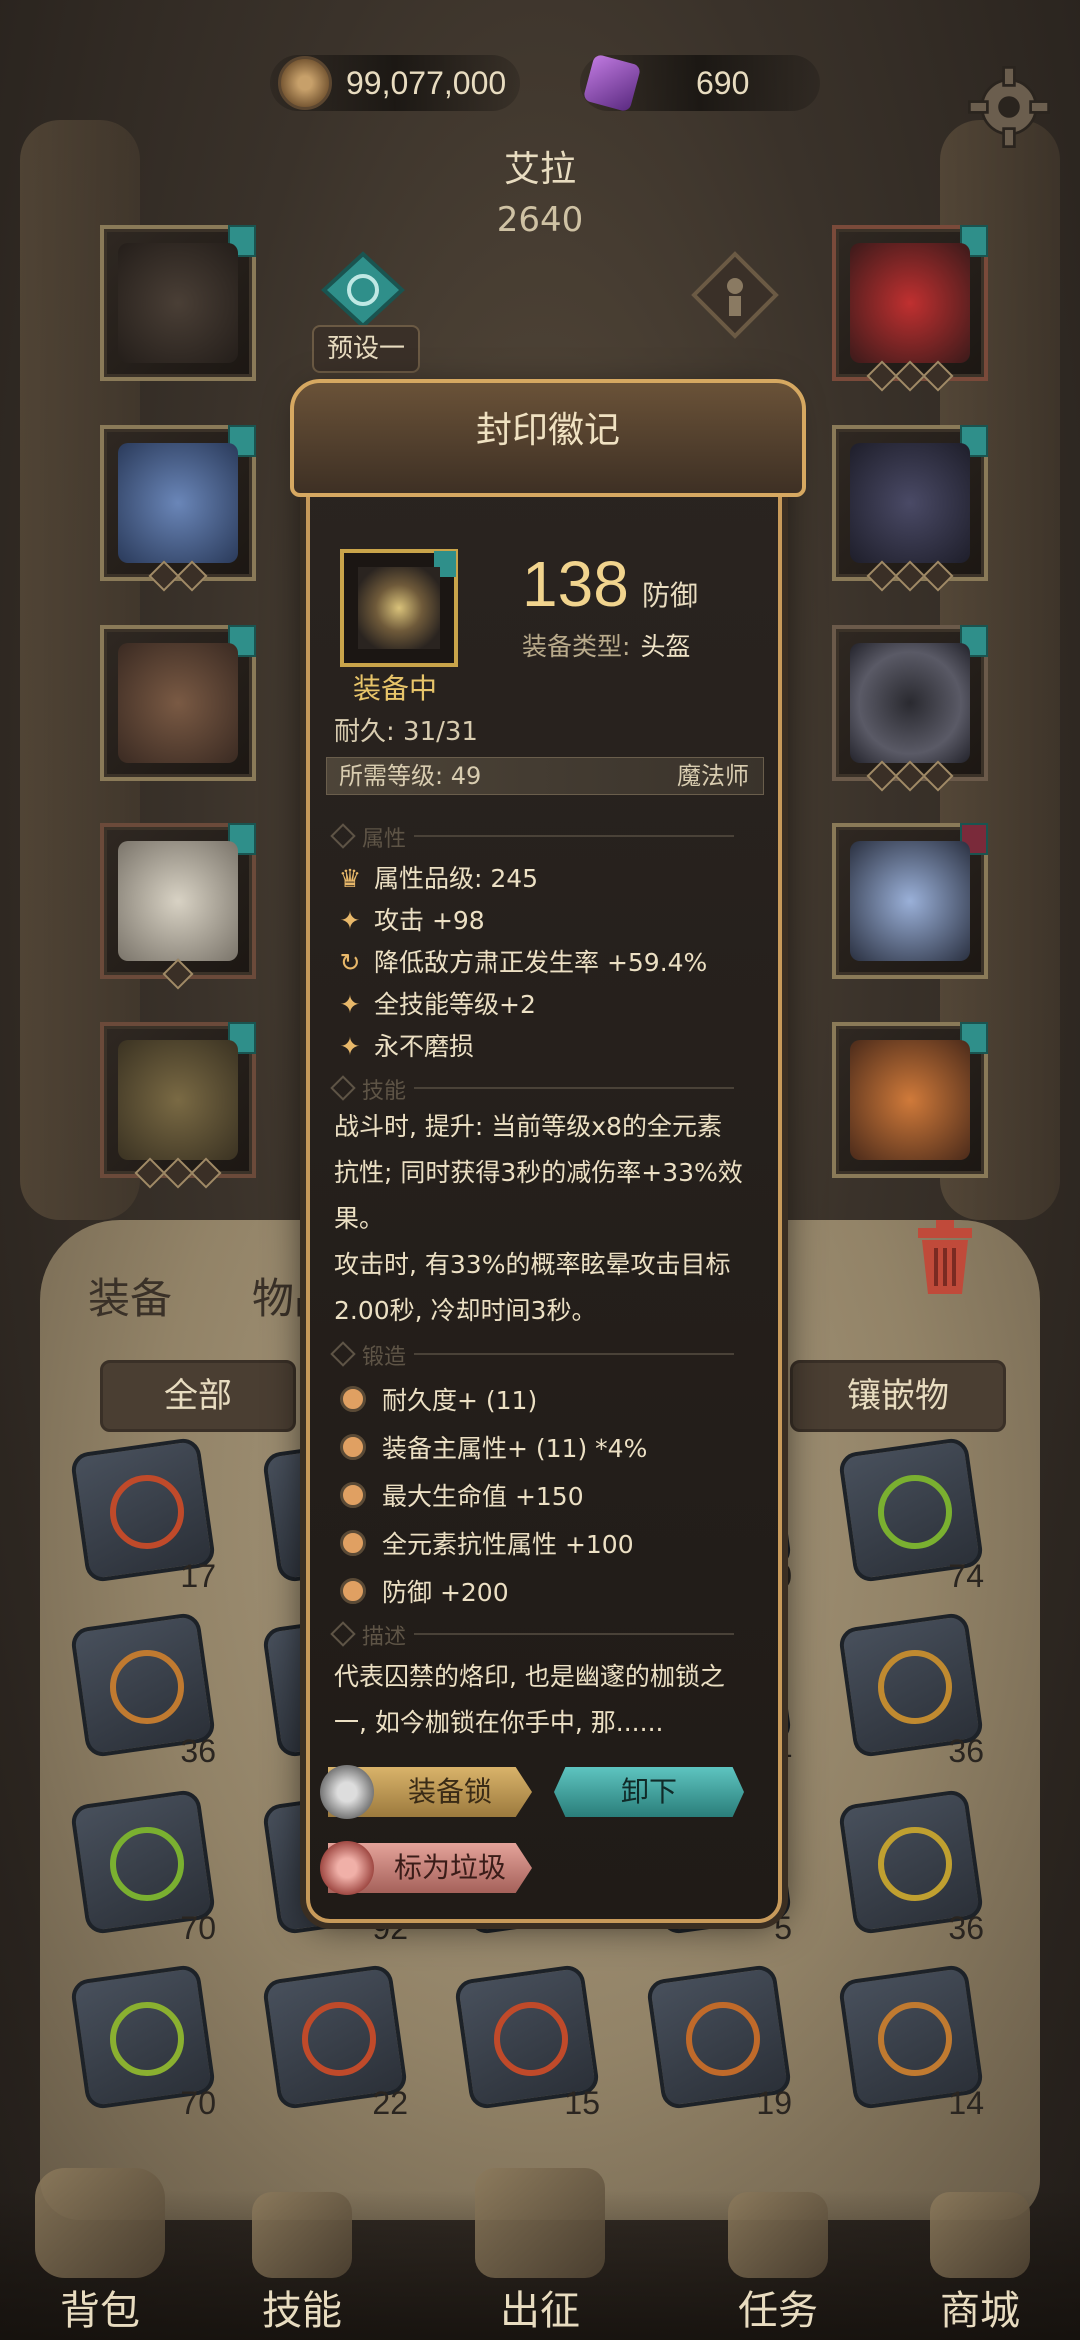 This screenshot has width=1080, height=2340. I want to click on equipment-type: 装备类型: 头盔, so click(606, 646).